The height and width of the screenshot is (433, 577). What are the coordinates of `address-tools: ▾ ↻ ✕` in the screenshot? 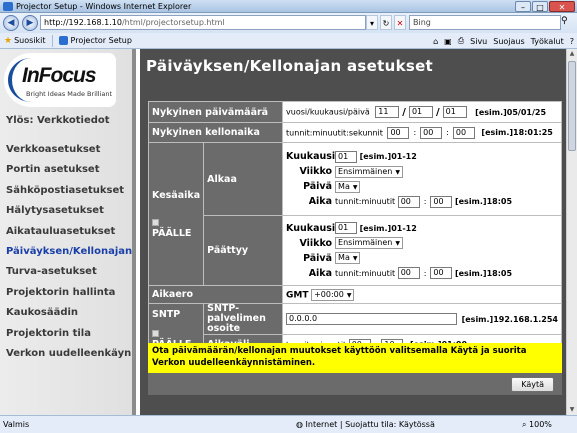 It's located at (386, 22).